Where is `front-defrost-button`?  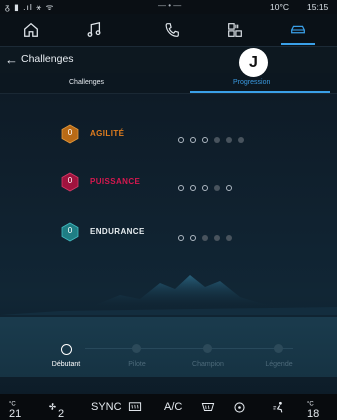 front-defrost-button is located at coordinates (208, 408).